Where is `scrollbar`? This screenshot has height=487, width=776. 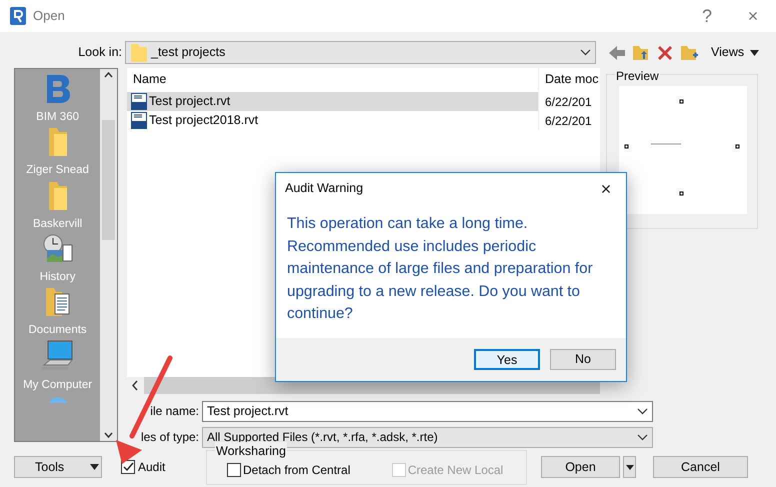
scrollbar is located at coordinates (108, 255).